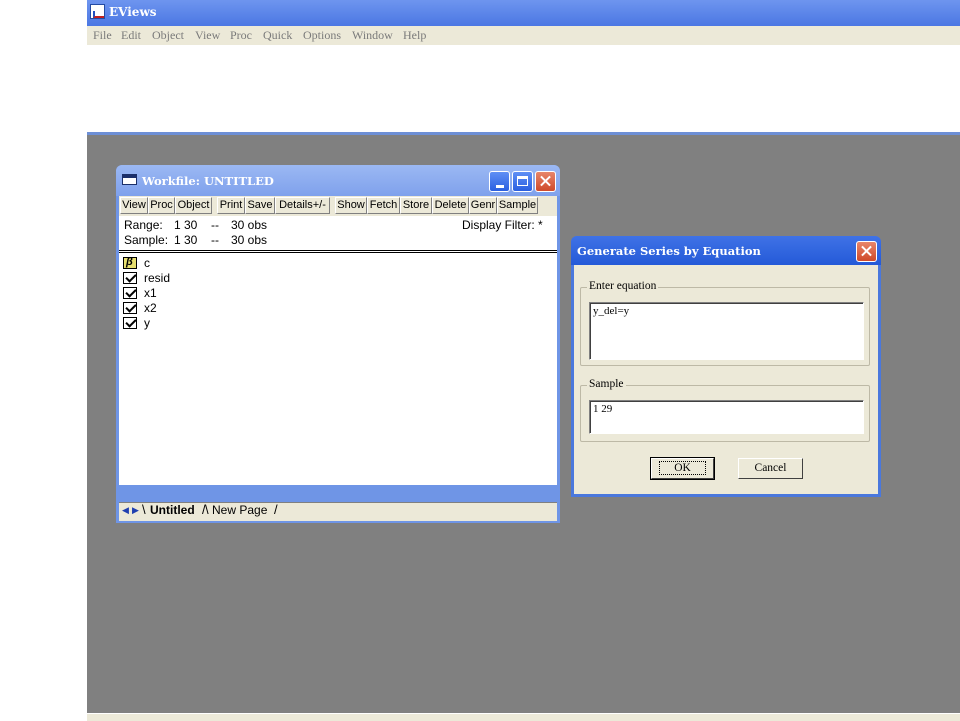 The image size is (960, 721). What do you see at coordinates (523, 13) in the screenshot?
I see `app-title-bar: EViews` at bounding box center [523, 13].